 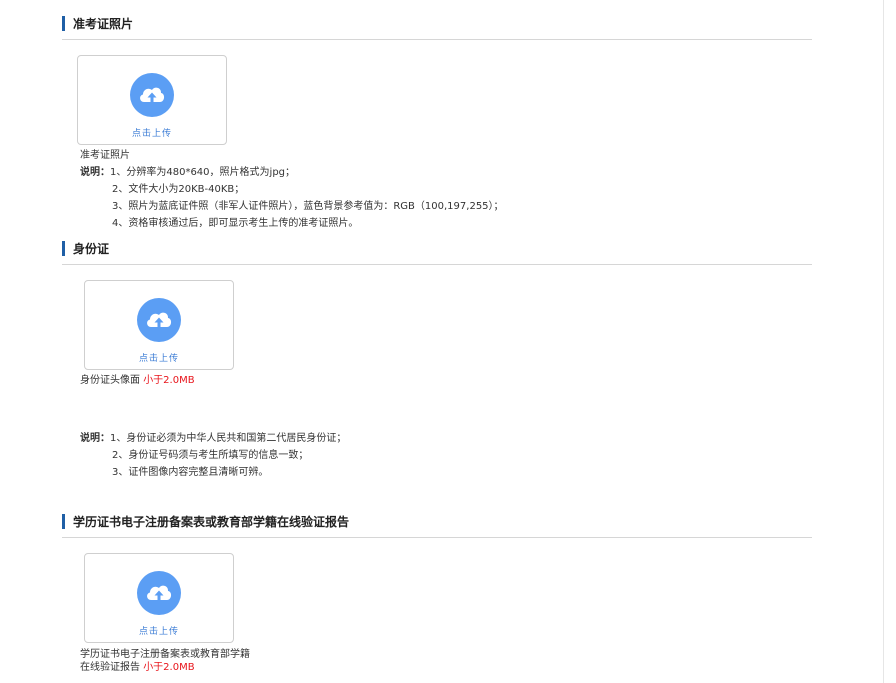 What do you see at coordinates (883, 341) in the screenshot?
I see `scrollbar-track` at bounding box center [883, 341].